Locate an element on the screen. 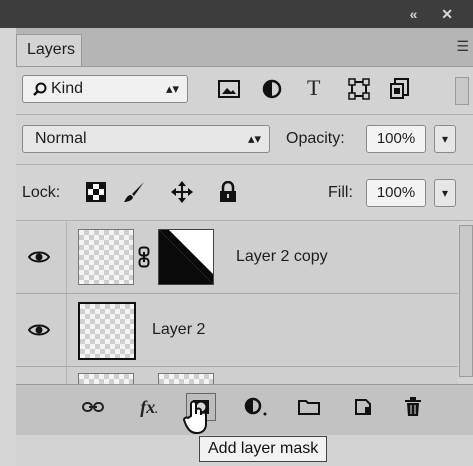 Image resolution: width=473 pixels, height=466 pixels. new-adjustment-layer-icon is located at coordinates (257, 407).